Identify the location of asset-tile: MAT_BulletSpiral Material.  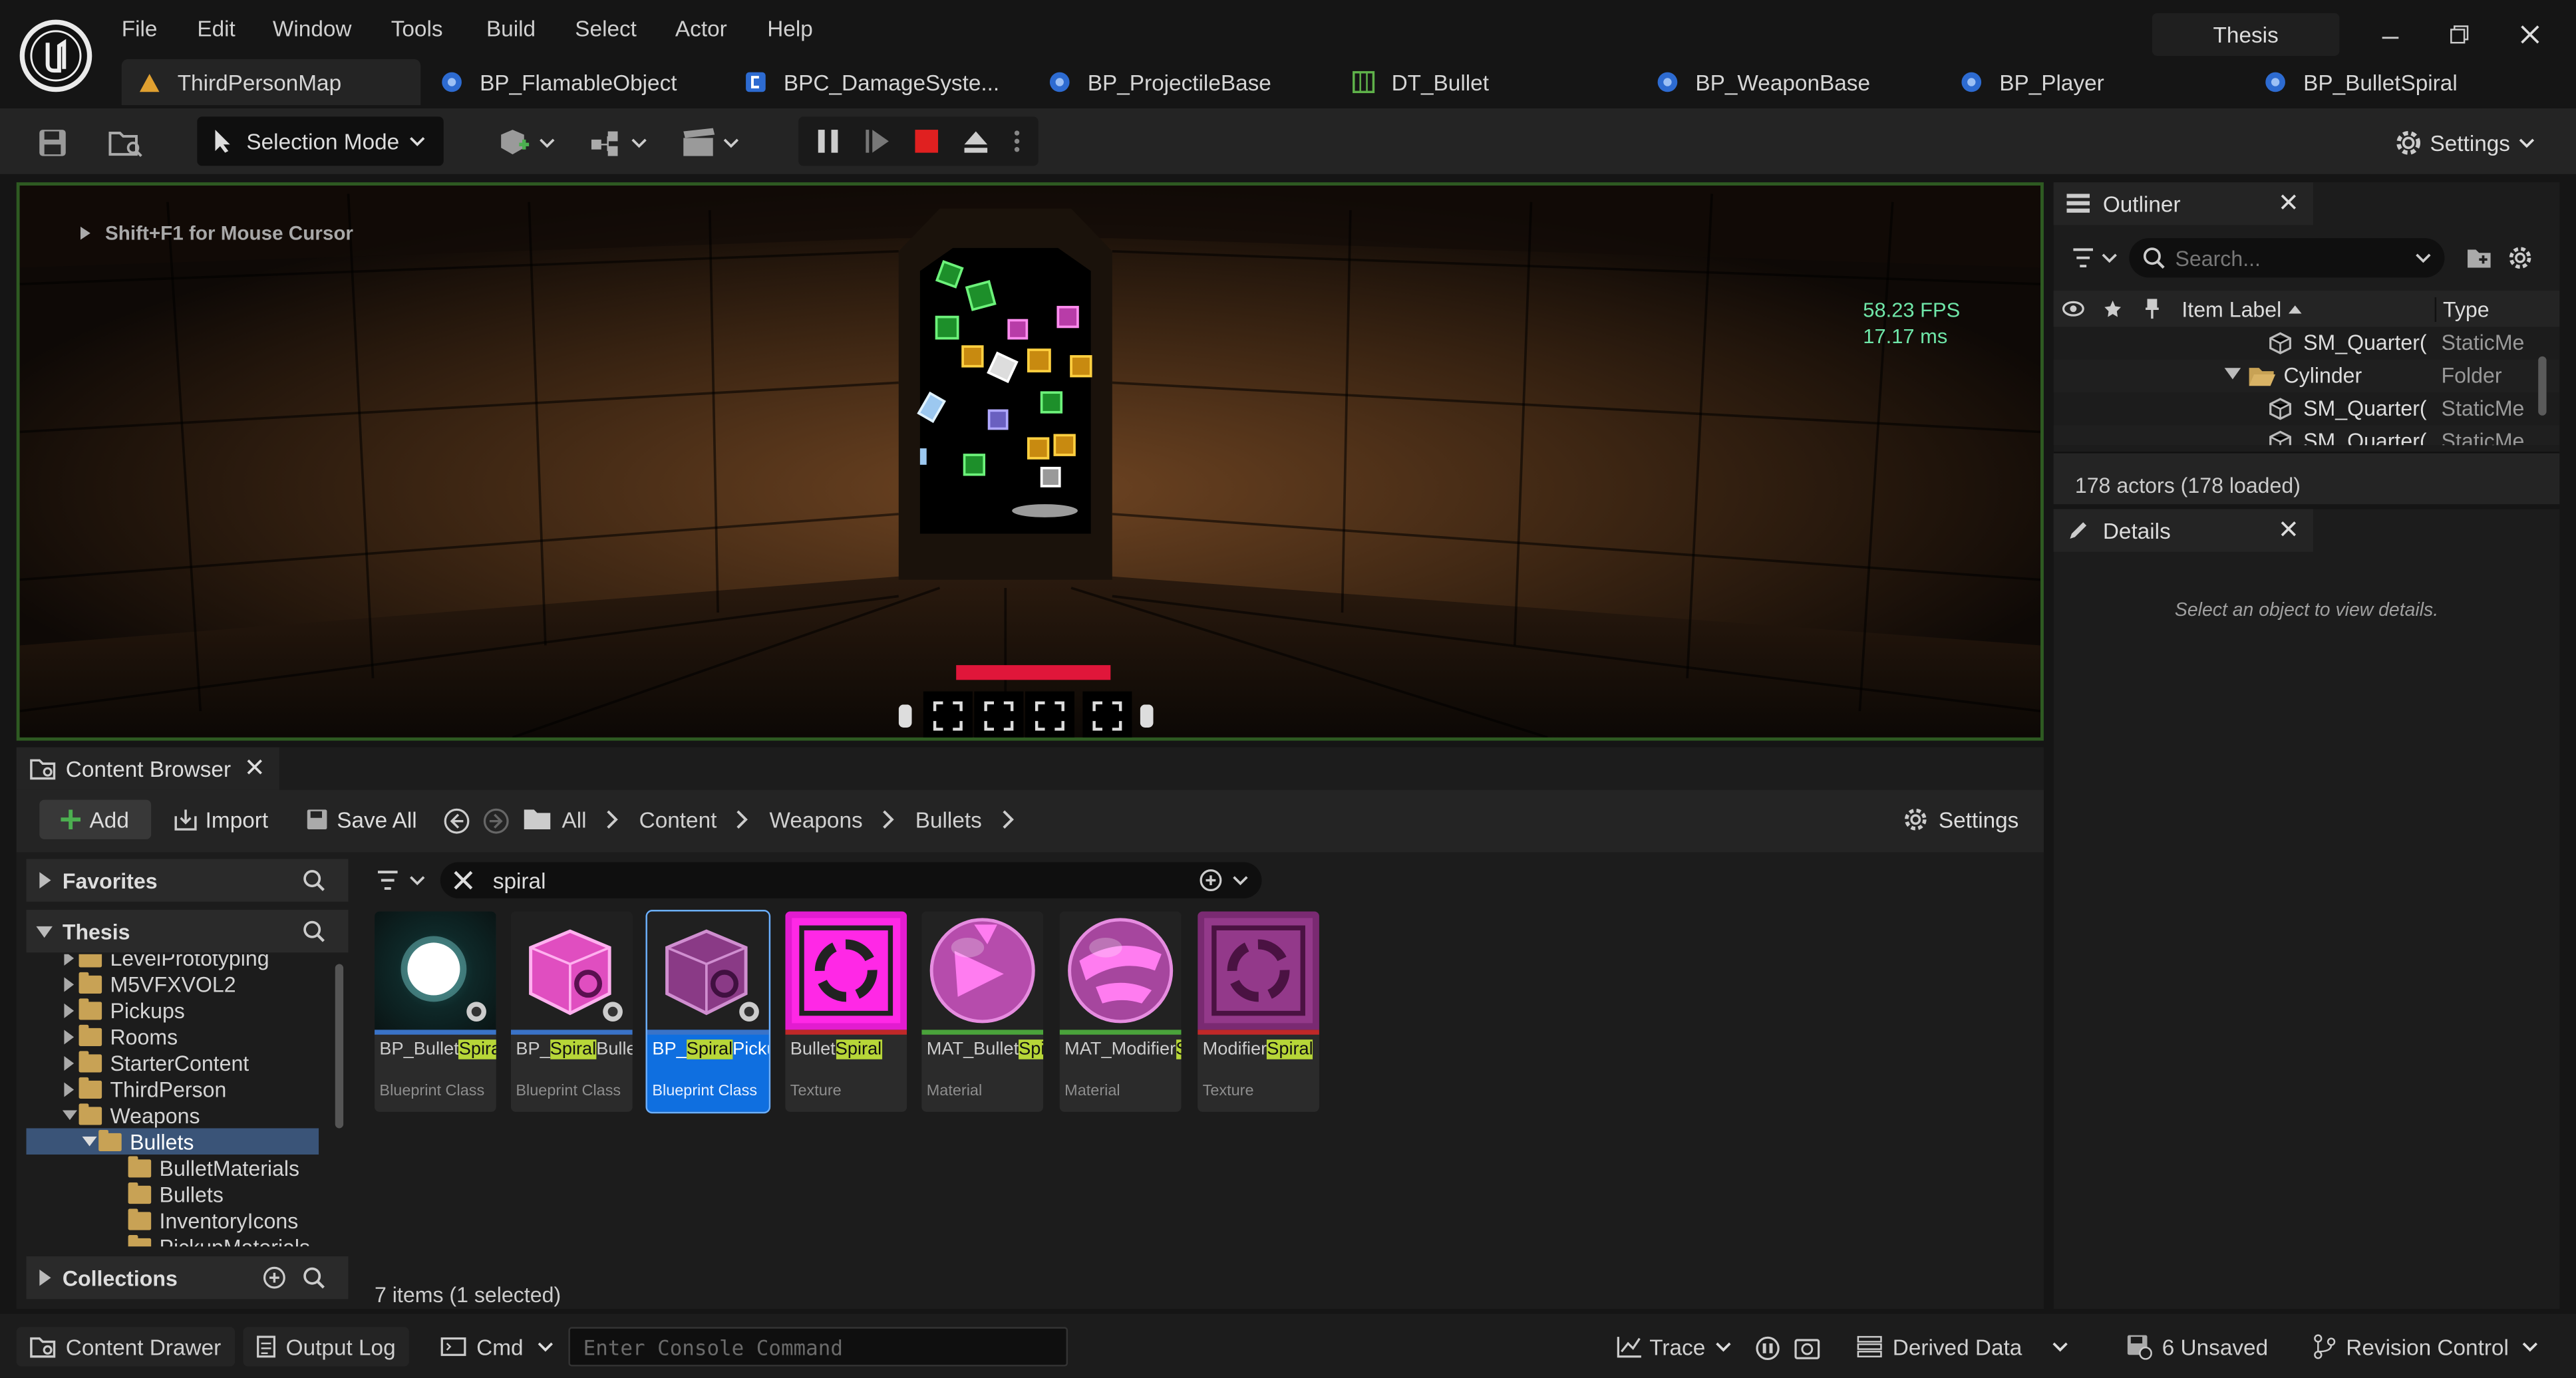
(982, 1011).